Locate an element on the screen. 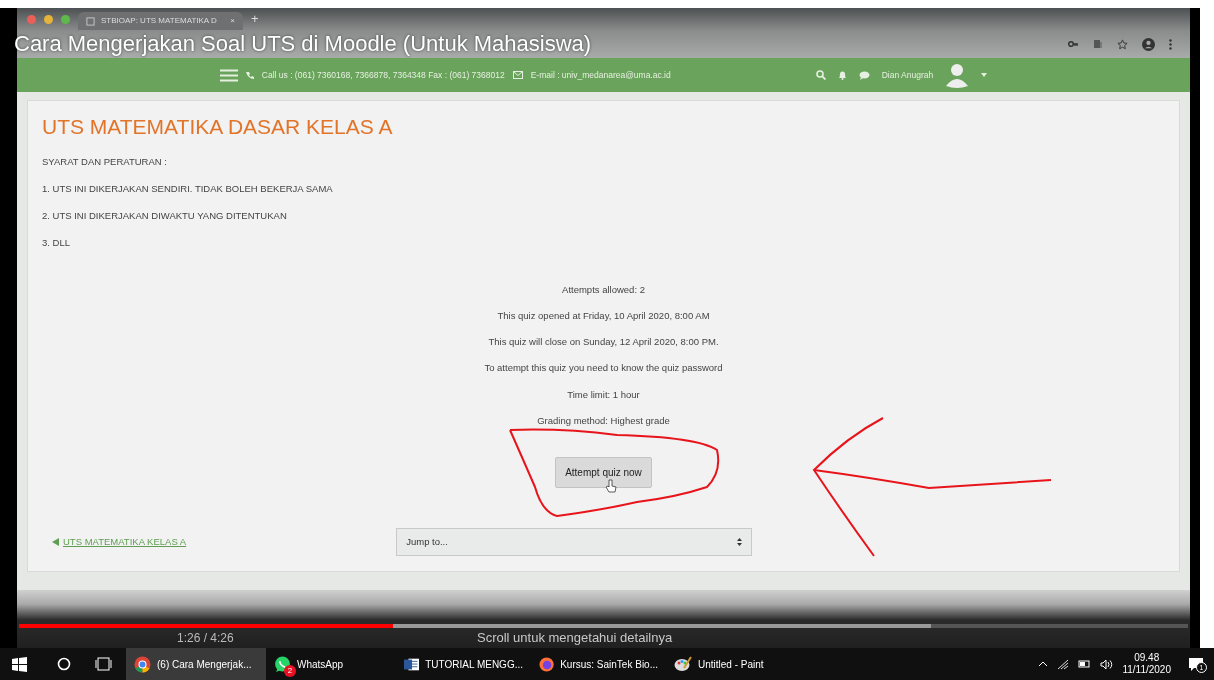 This screenshot has height=680, width=1214. avatar-icon is located at coordinates (957, 75).